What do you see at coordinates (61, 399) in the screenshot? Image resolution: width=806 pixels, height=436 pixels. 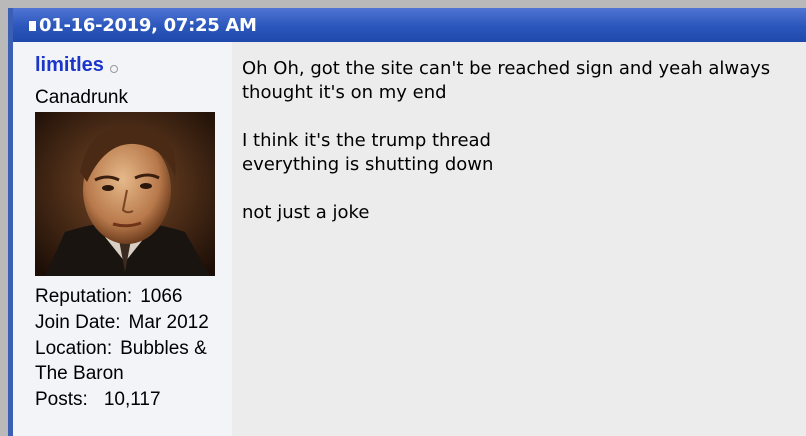 I see `posts-label: Posts:` at bounding box center [61, 399].